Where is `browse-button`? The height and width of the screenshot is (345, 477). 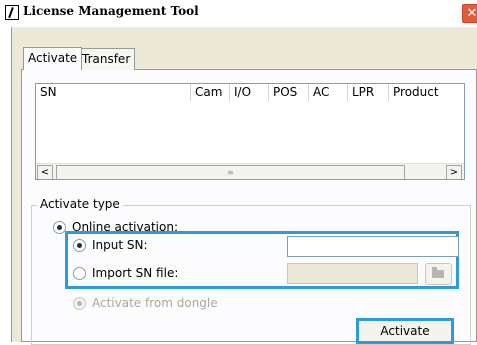
browse-button is located at coordinates (438, 274).